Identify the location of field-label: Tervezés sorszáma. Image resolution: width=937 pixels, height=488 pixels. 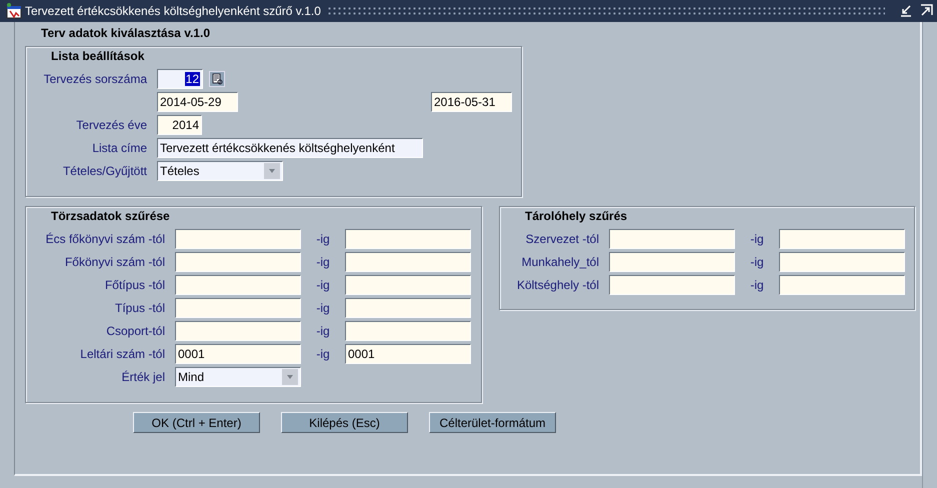
(94, 79).